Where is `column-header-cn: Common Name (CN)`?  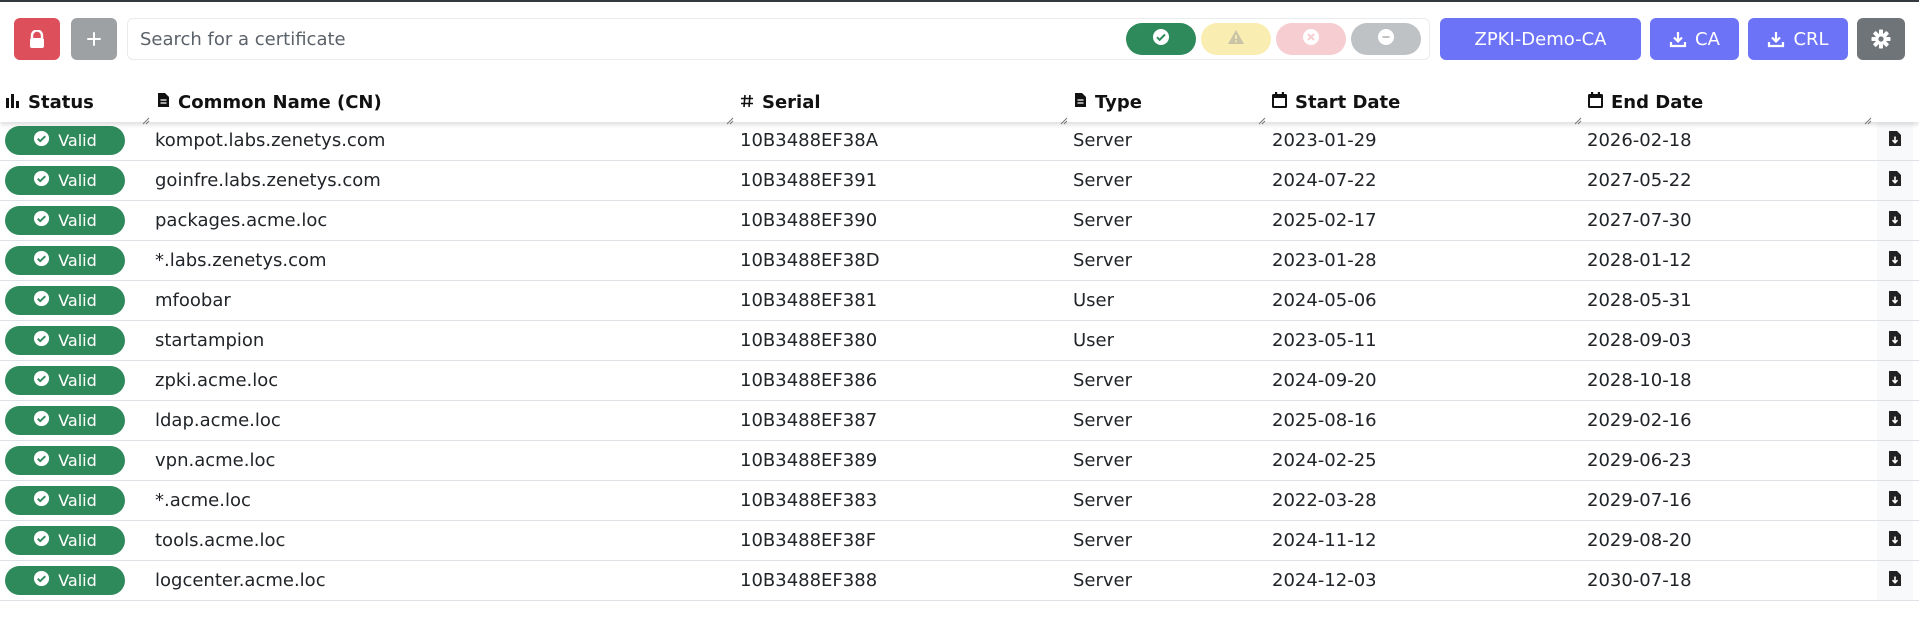
column-header-cn: Common Name (CN) is located at coordinates (269, 102).